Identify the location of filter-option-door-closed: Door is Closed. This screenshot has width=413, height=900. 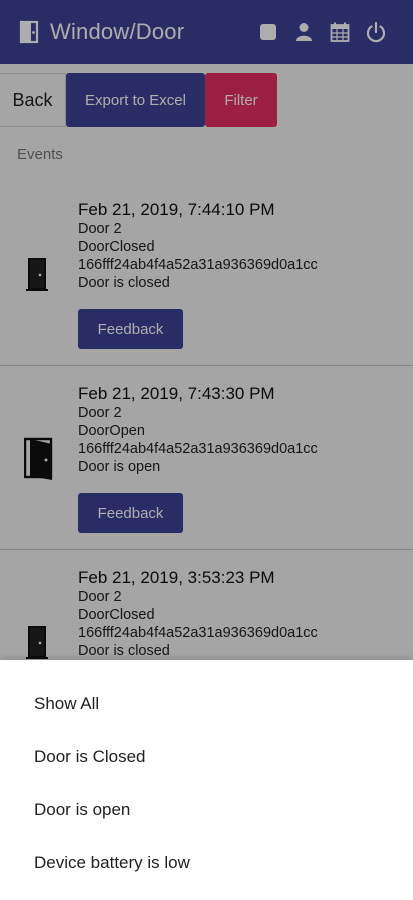
(206, 756).